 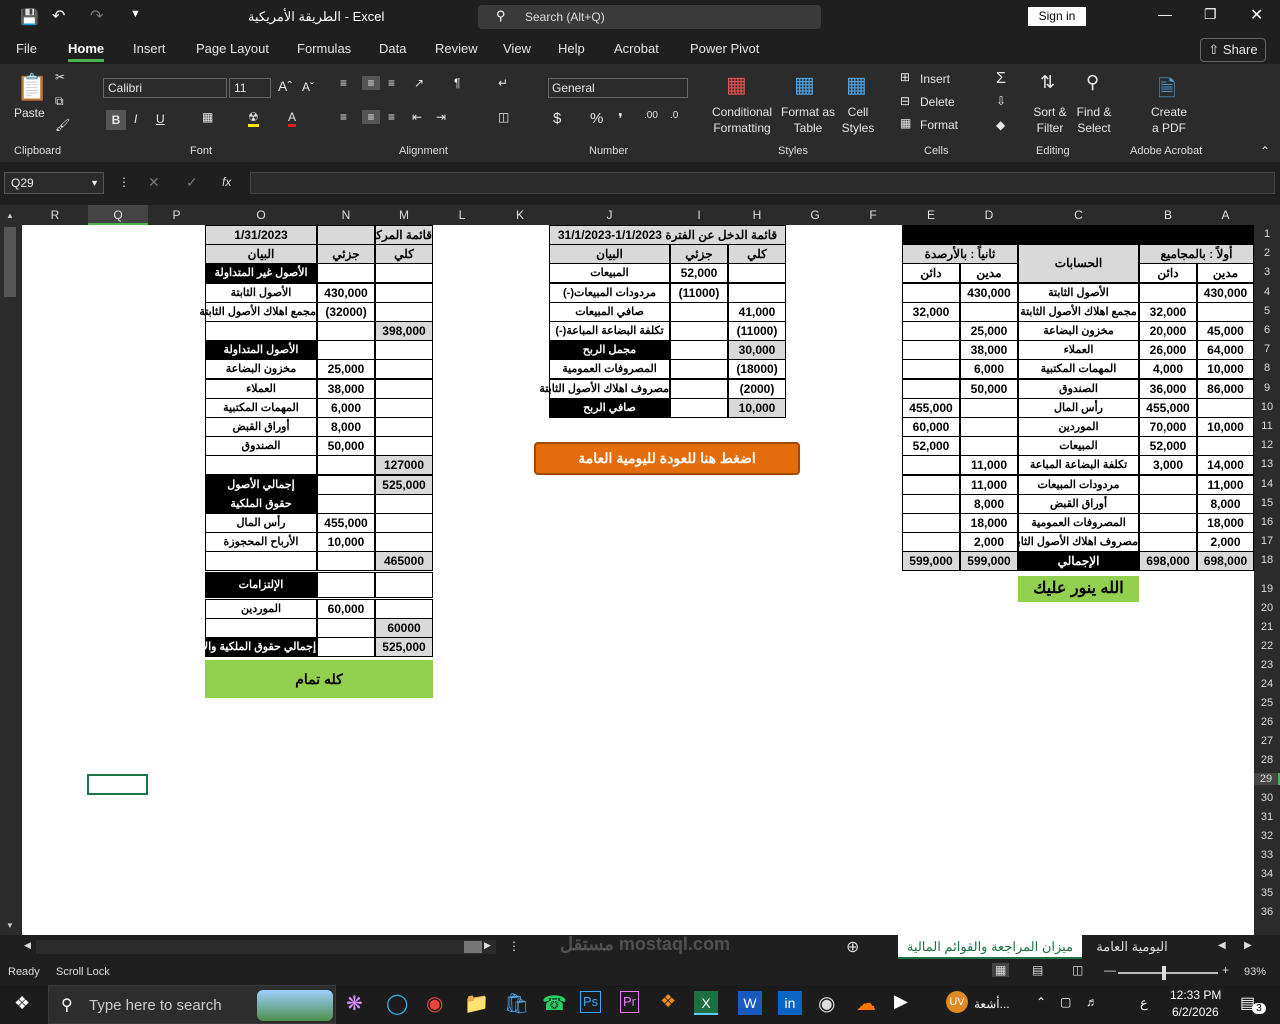 What do you see at coordinates (1267, 272) in the screenshot?
I see `row-header: 3` at bounding box center [1267, 272].